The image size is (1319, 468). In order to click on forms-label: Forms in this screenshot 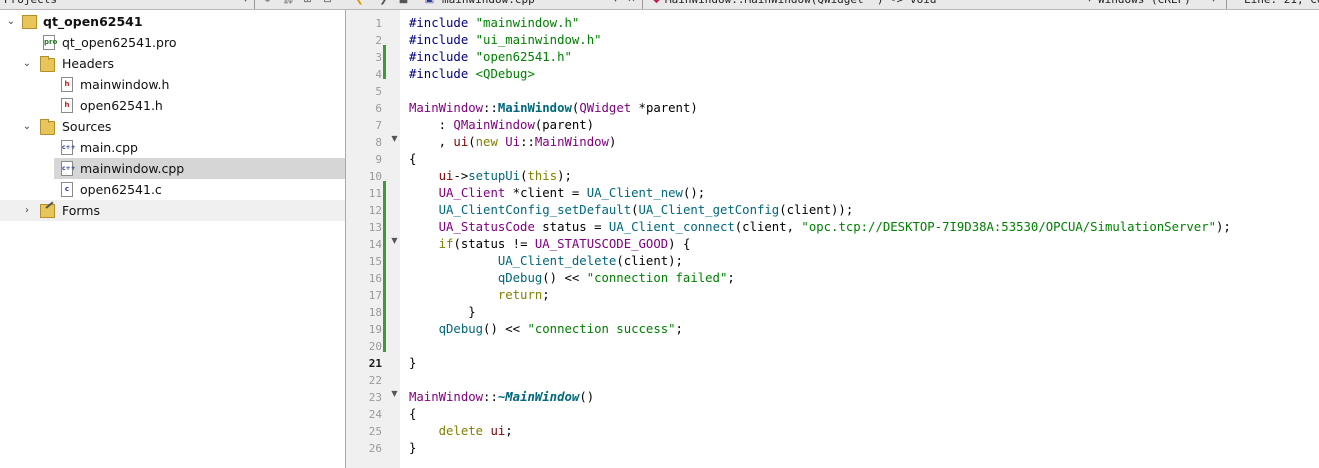, I will do `click(81, 210)`.